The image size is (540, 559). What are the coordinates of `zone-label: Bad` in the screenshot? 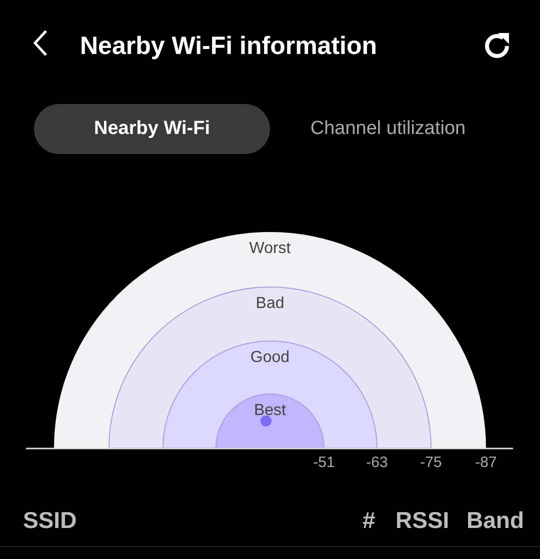 It's located at (270, 303).